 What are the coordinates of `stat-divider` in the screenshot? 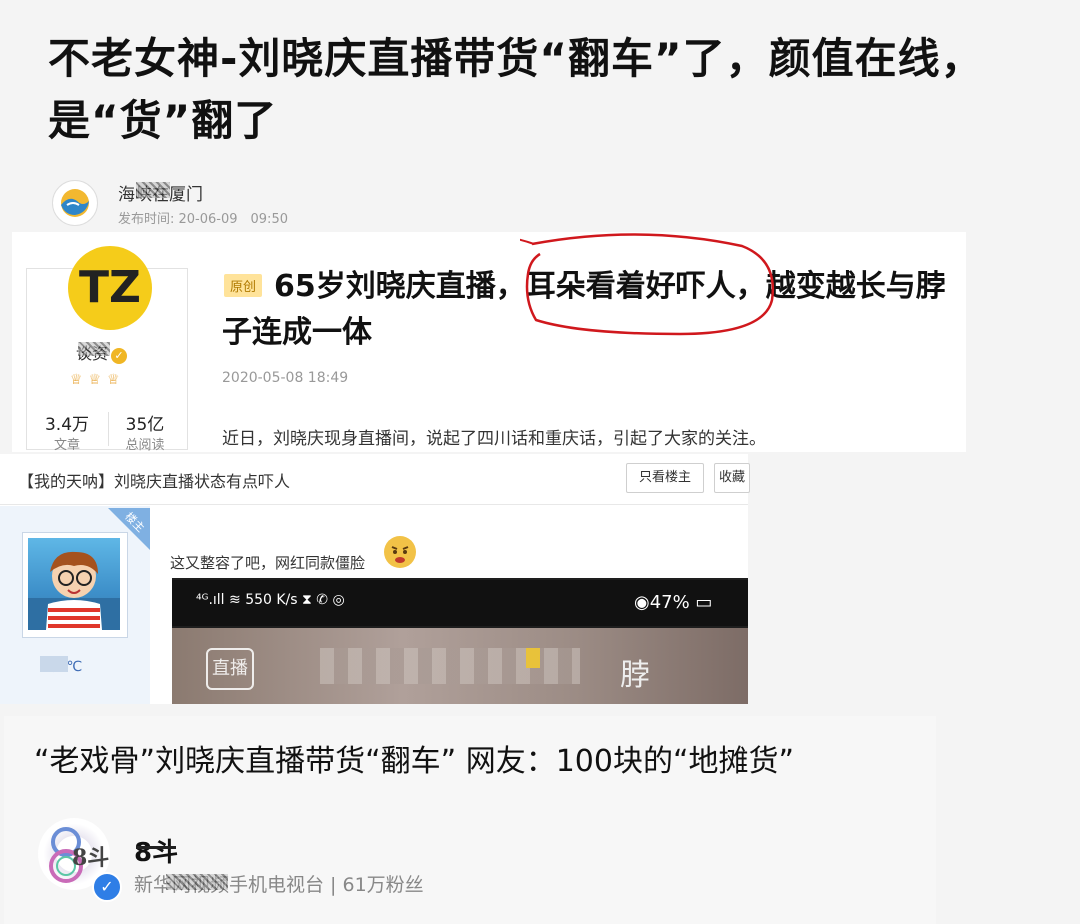 It's located at (108, 429).